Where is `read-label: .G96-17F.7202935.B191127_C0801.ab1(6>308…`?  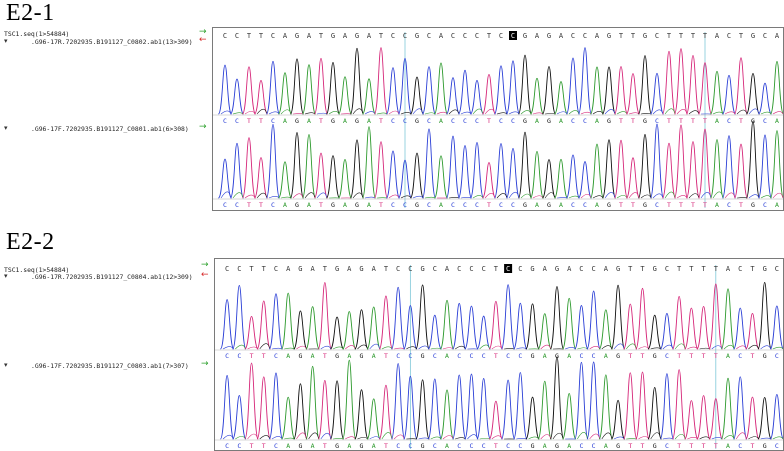
read-label: .G96-17F.7202935.B191127_C0801.ab1(6>308… is located at coordinates (110, 129).